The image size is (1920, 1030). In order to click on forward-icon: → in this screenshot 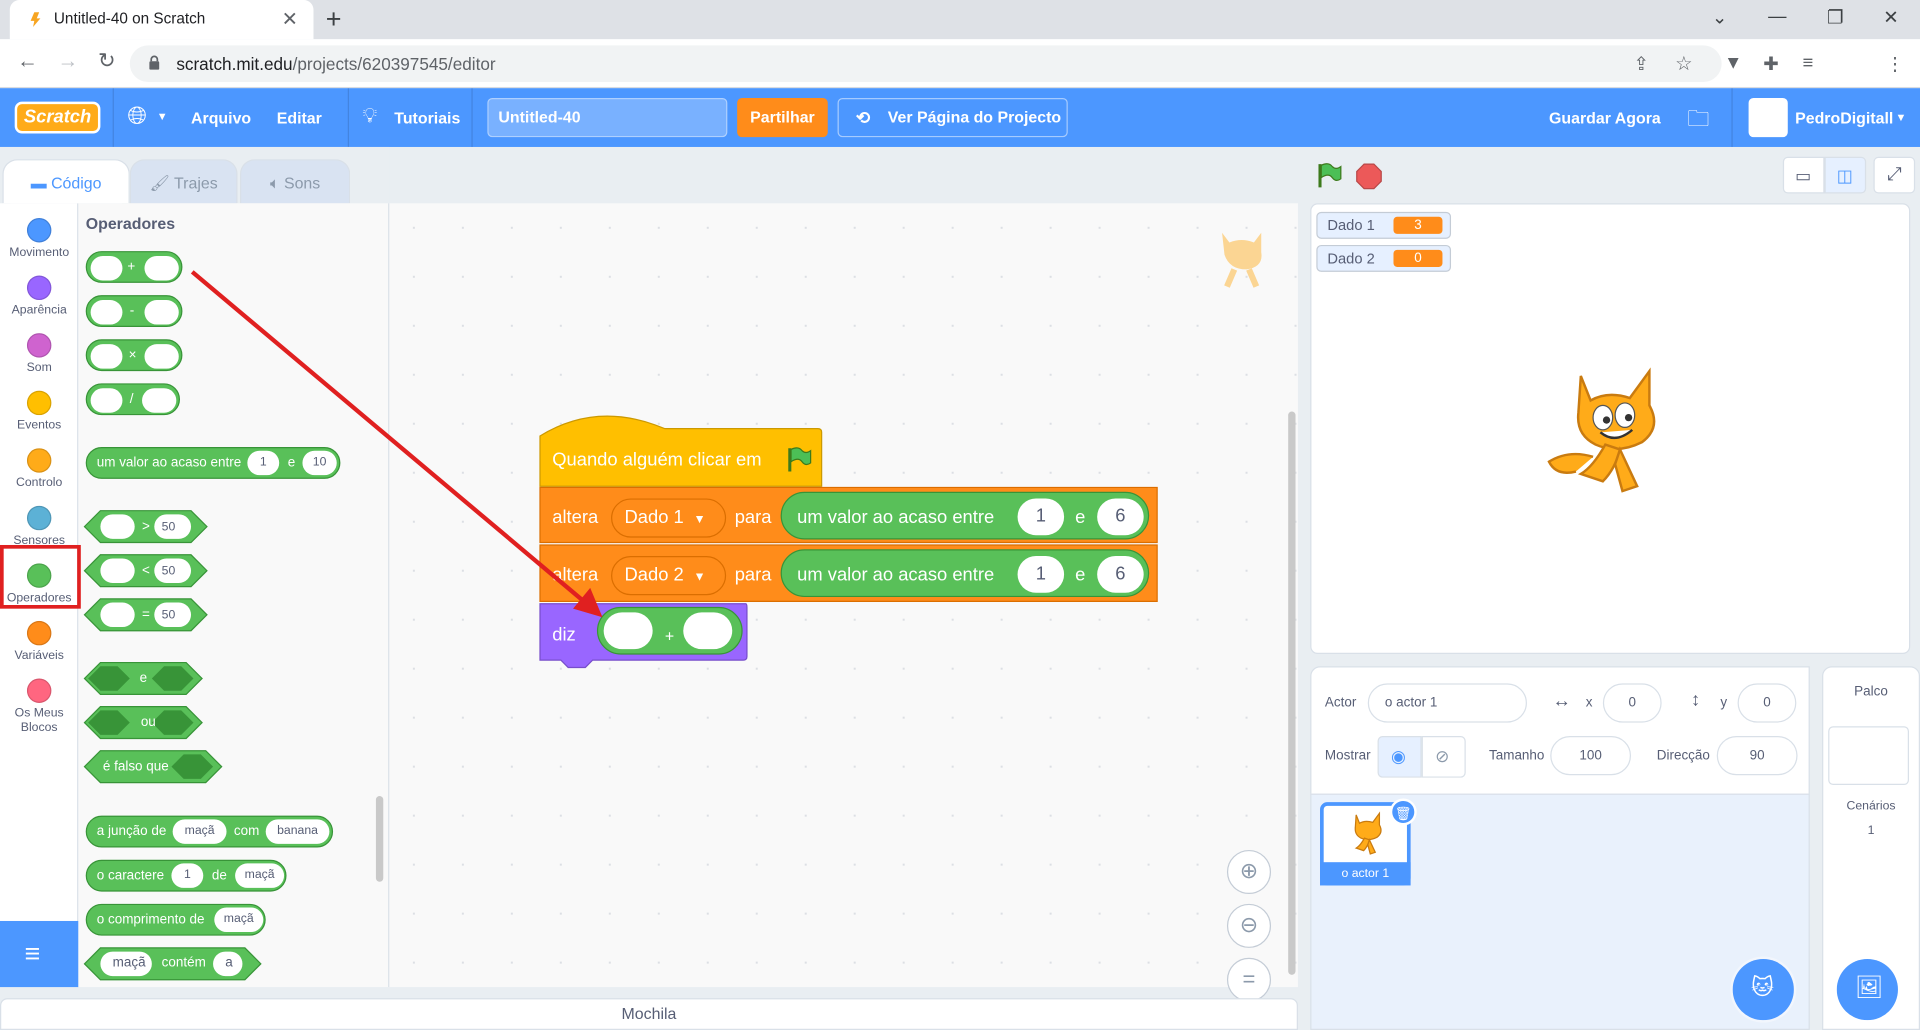, I will do `click(68, 61)`.